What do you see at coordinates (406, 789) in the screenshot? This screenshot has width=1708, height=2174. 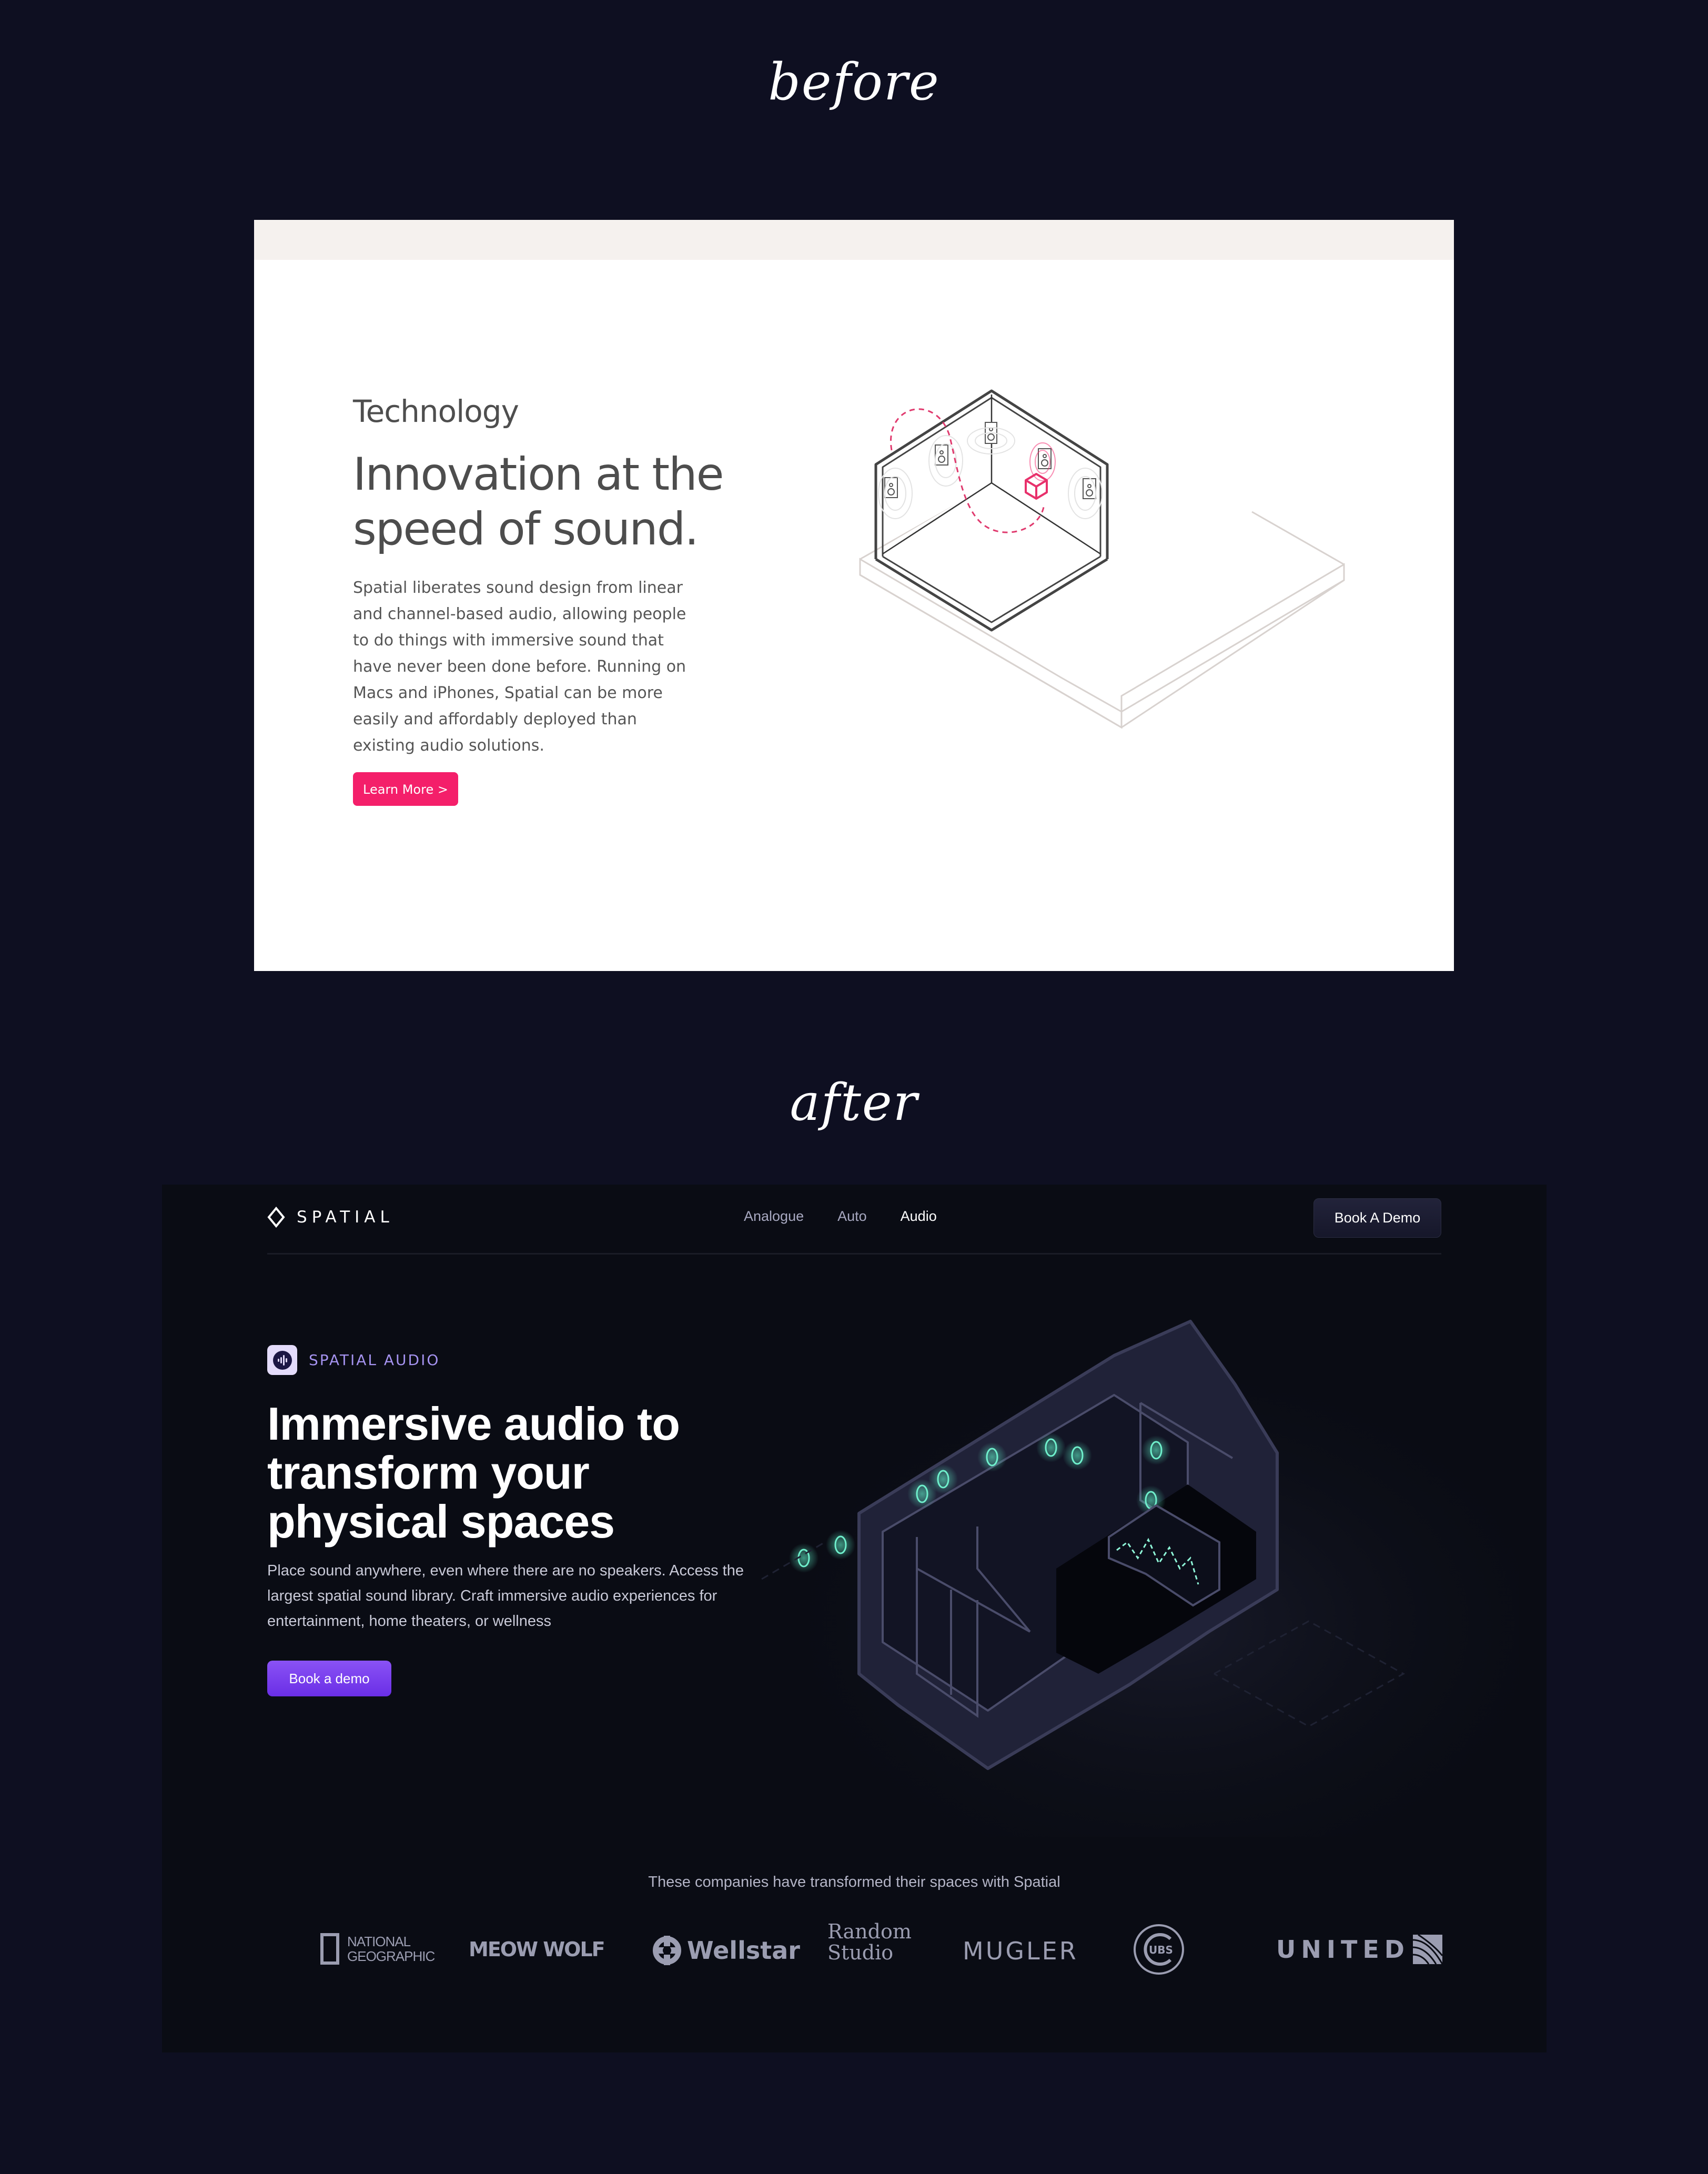 I see `learn-more-button: Learn More >` at bounding box center [406, 789].